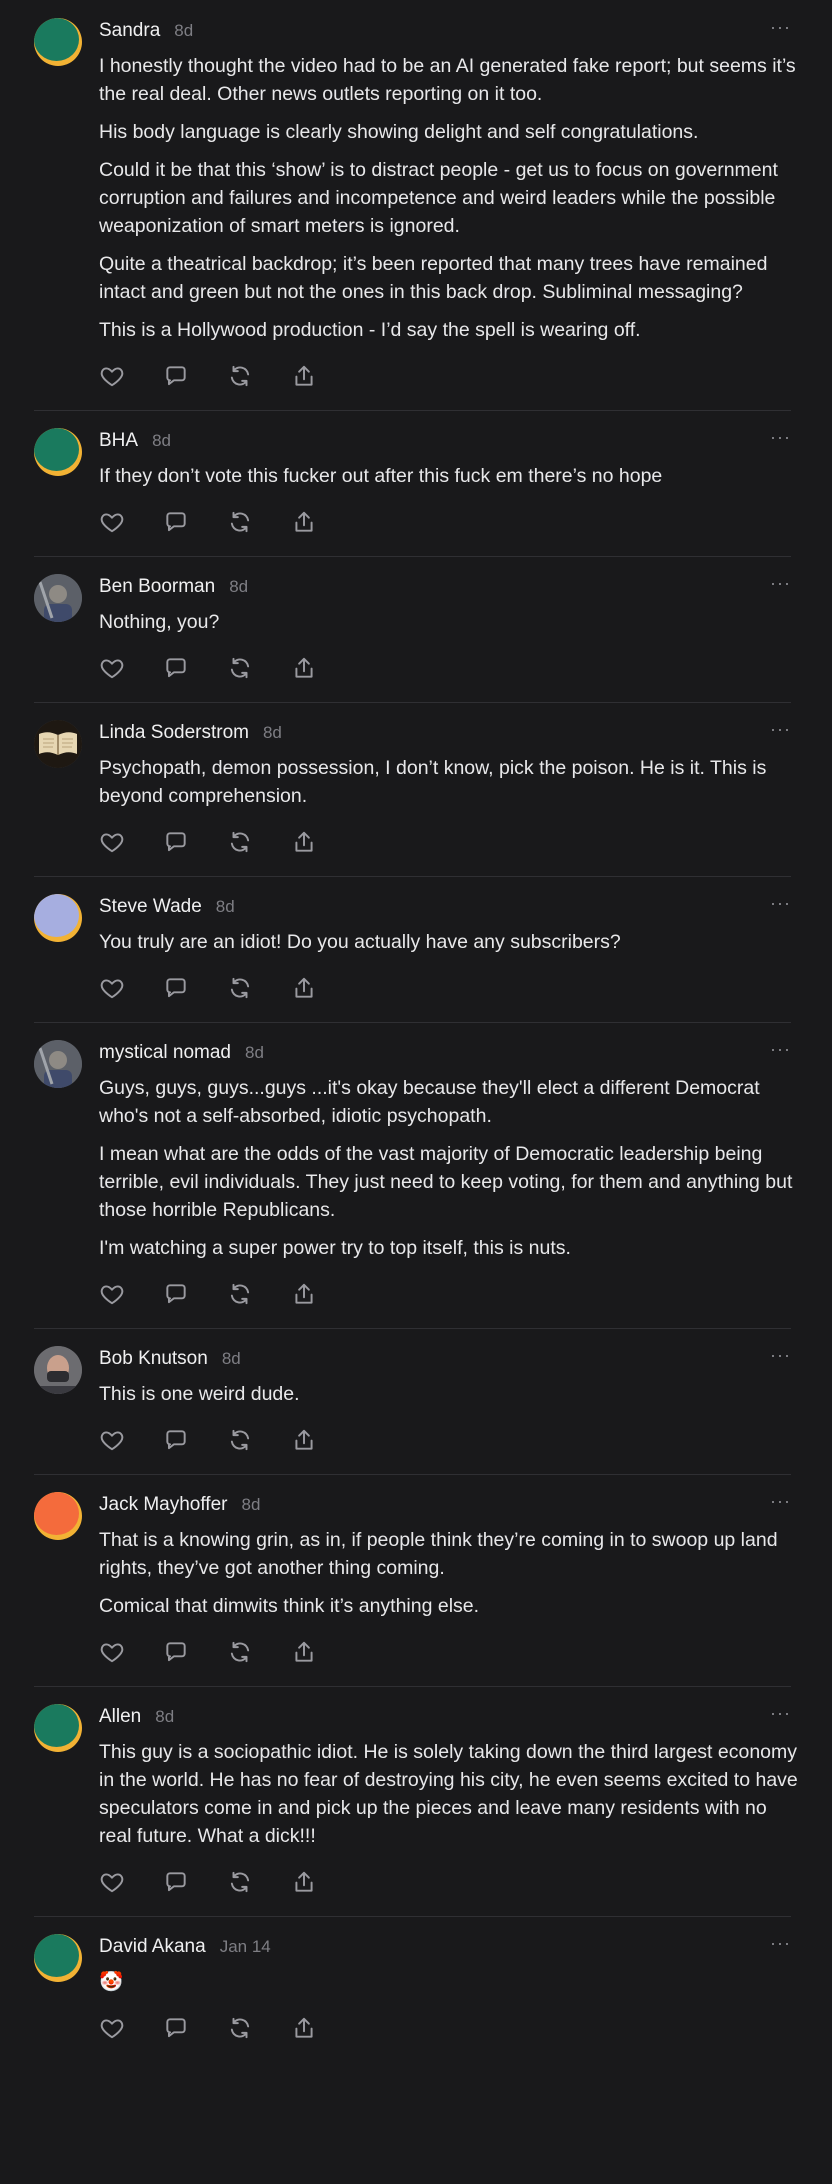 The image size is (832, 2184). I want to click on comment-paragraph: Nothing, you?, so click(159, 622).